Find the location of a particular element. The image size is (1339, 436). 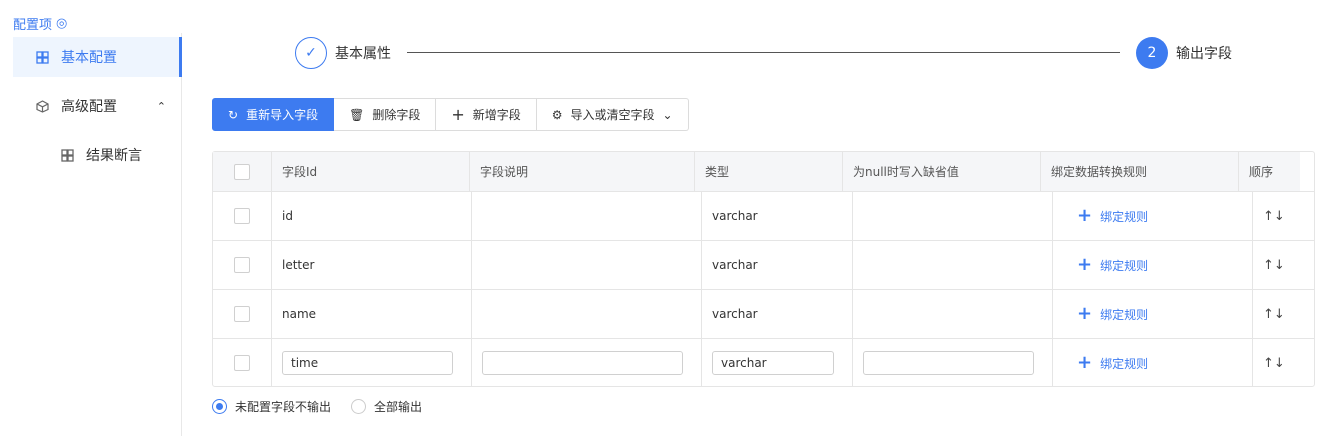

radio-unconfigured-no-output is located at coordinates (219, 406).